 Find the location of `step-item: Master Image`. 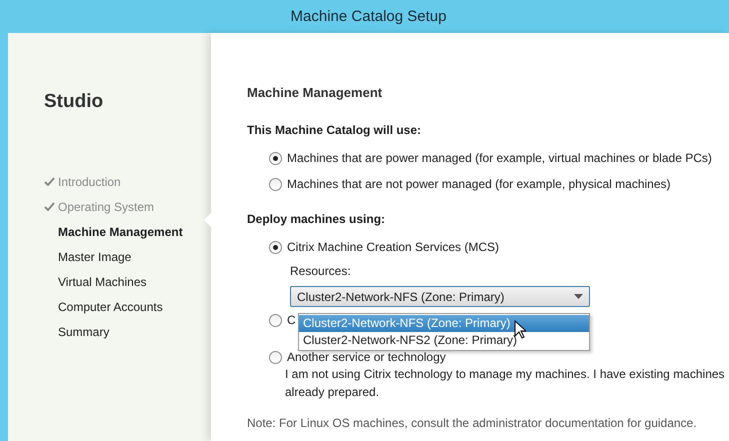

step-item: Master Image is located at coordinates (95, 257).